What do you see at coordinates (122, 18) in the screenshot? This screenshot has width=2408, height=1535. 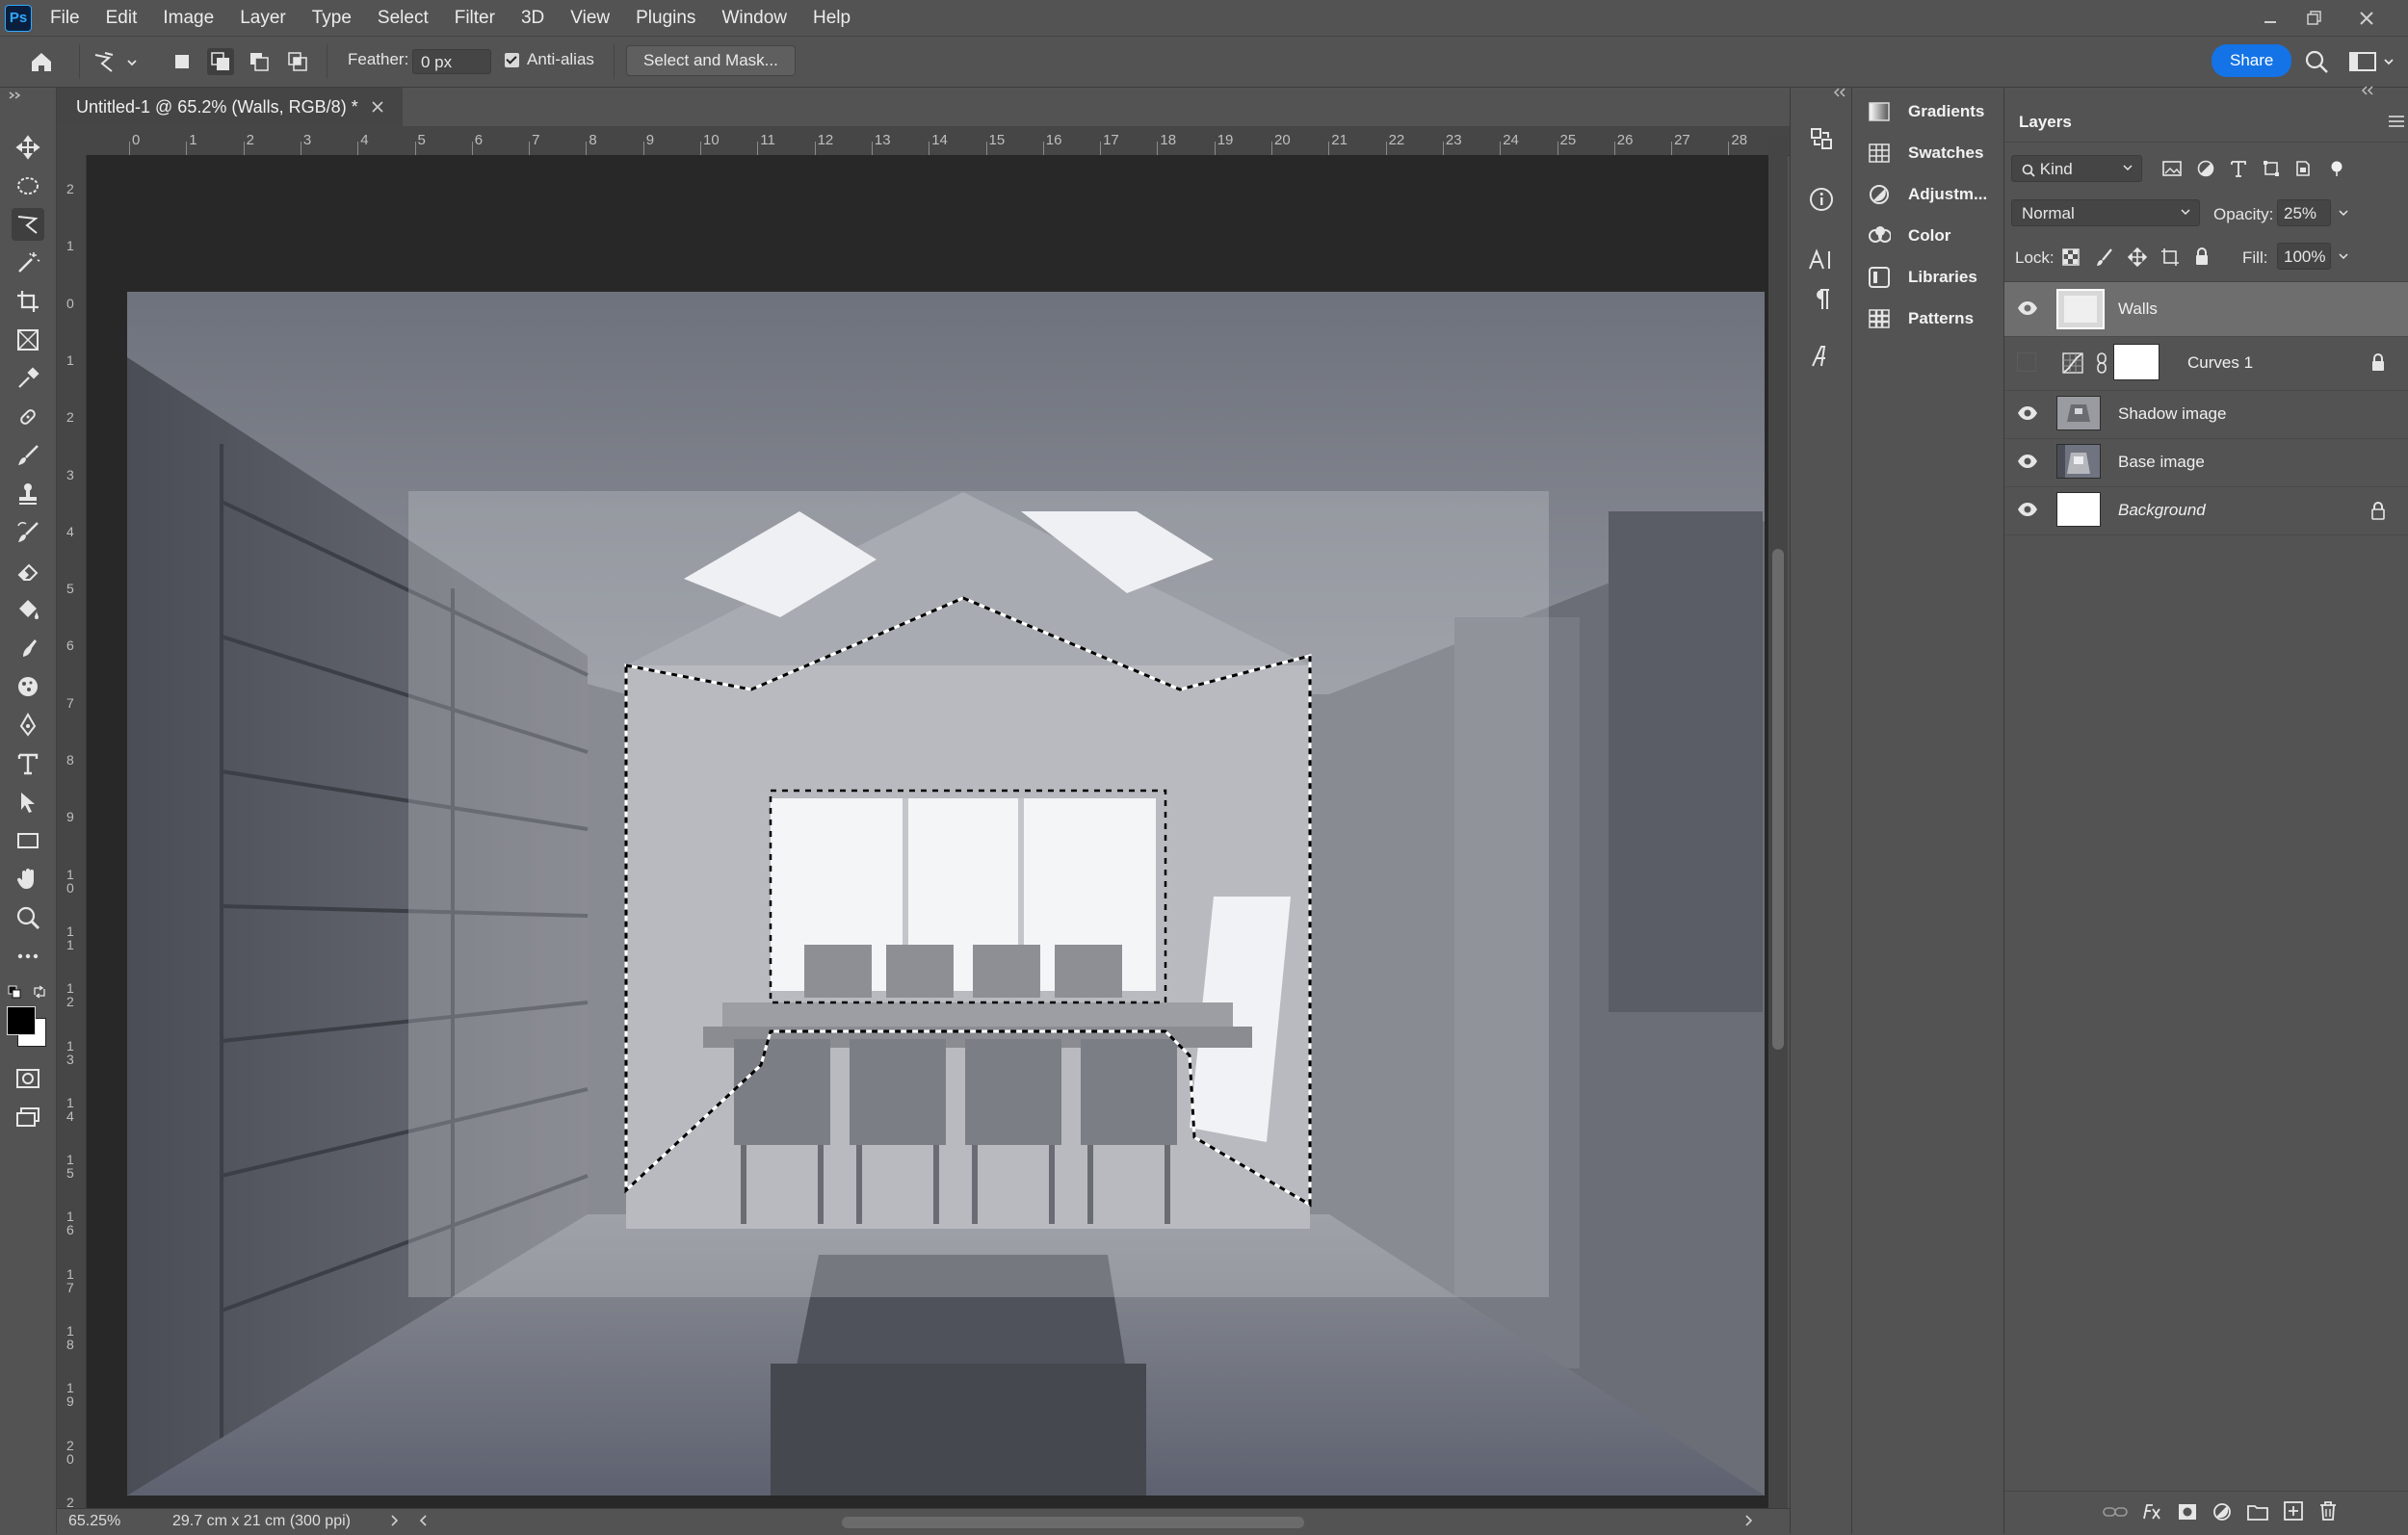 I see `menu-edit: Edit` at bounding box center [122, 18].